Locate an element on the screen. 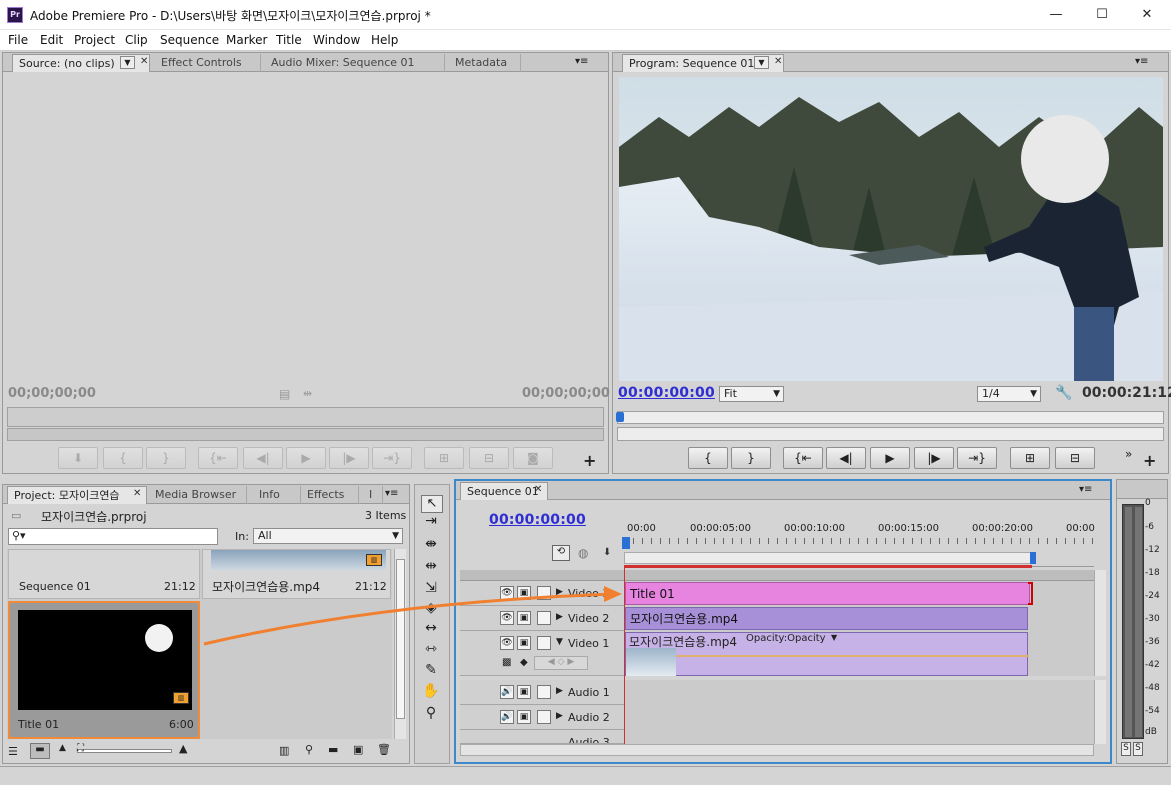 The height and width of the screenshot is (785, 1171). menu-clip: Clip is located at coordinates (136, 40).